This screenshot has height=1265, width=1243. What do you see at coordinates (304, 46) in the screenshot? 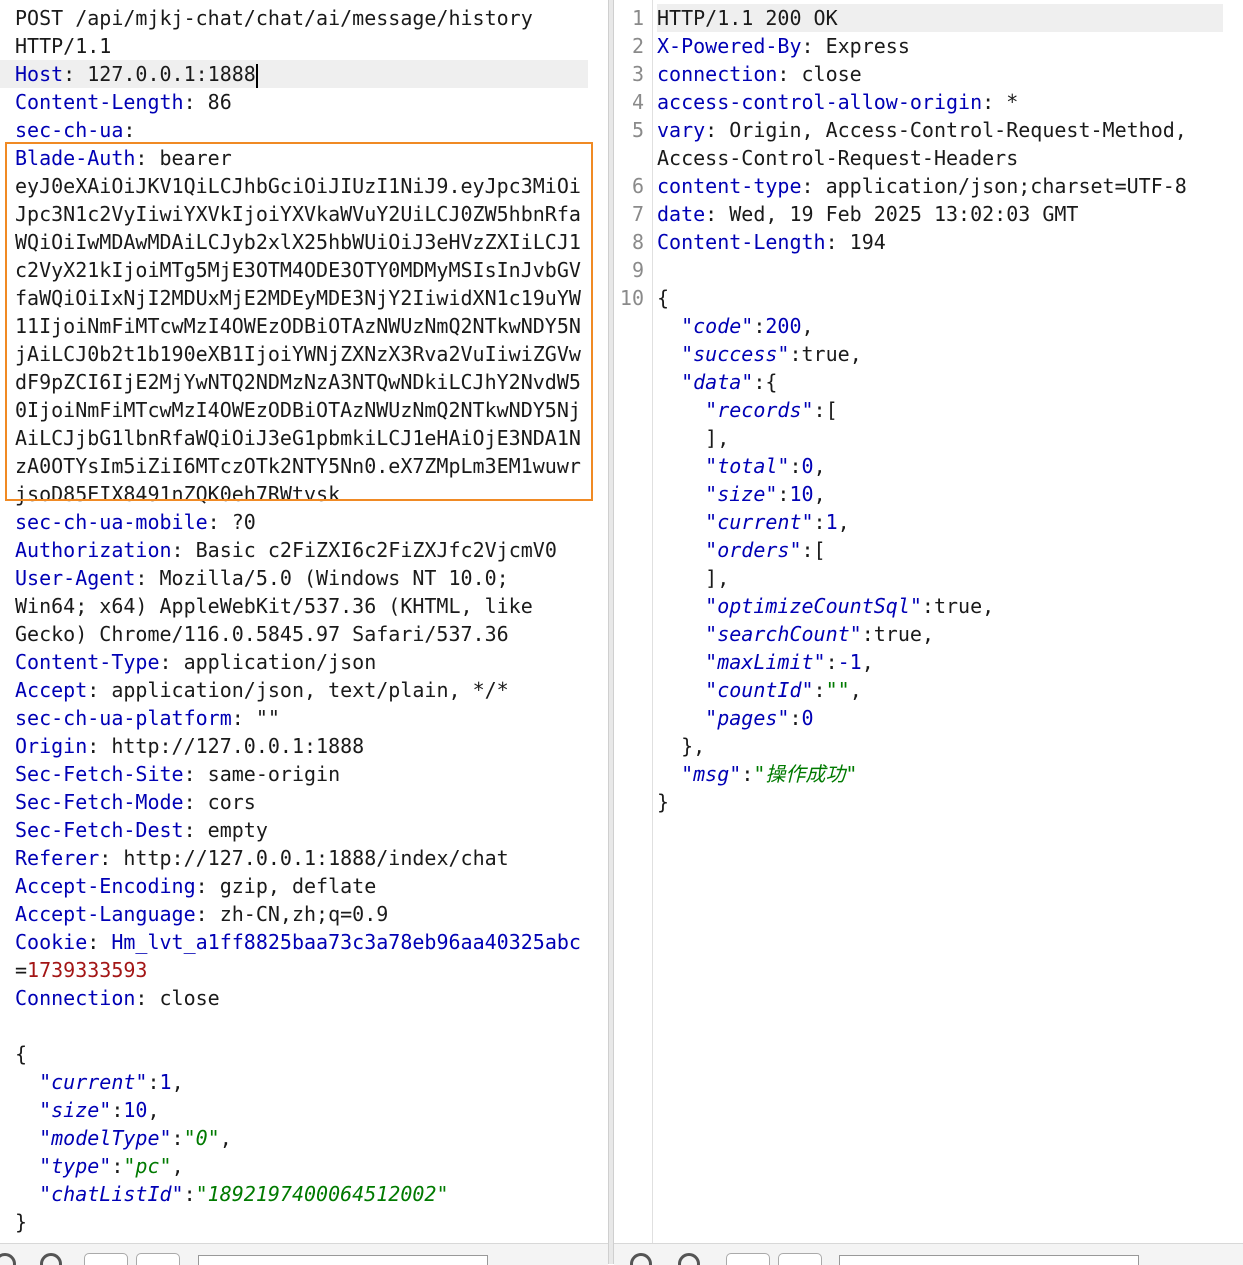
I see `code-line: HTTP/1.1` at bounding box center [304, 46].